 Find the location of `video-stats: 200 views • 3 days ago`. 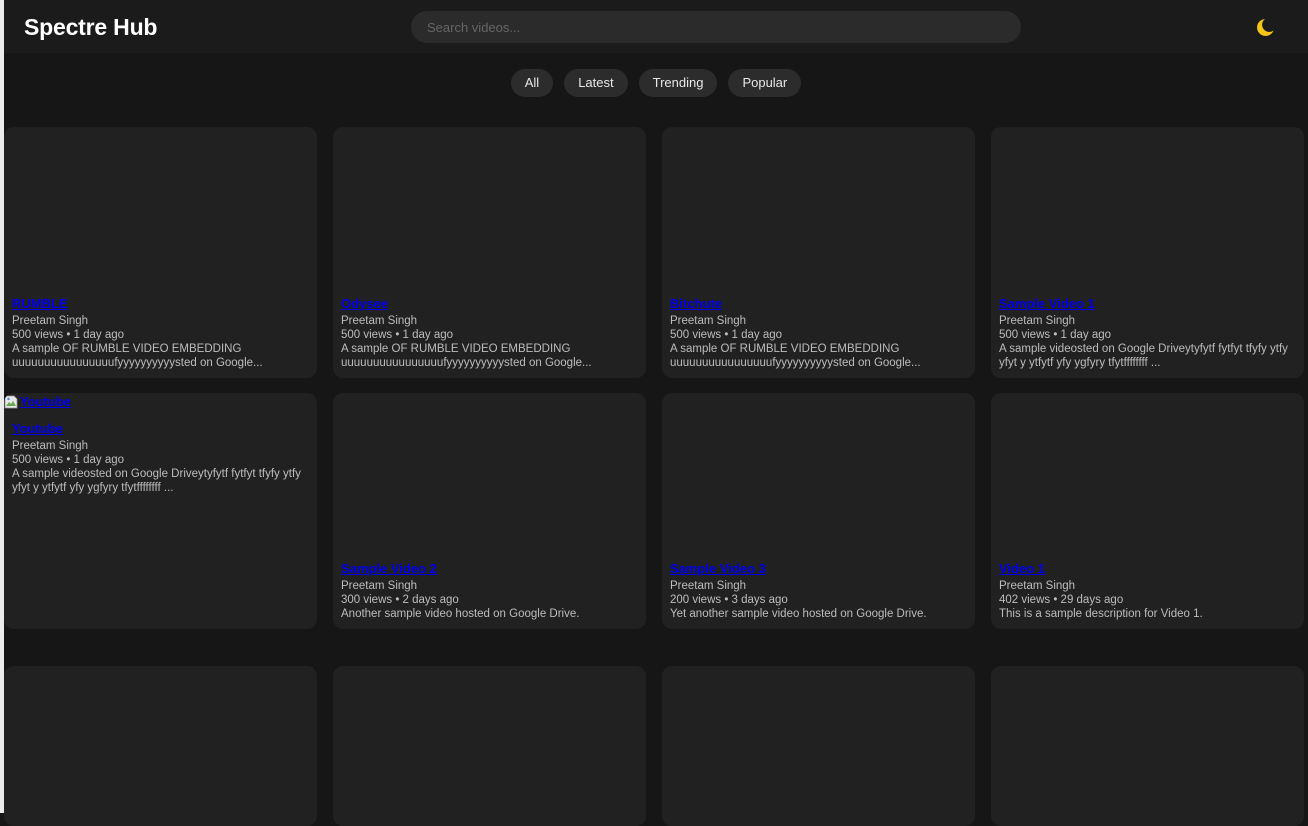

video-stats: 200 views • 3 days ago is located at coordinates (729, 600).